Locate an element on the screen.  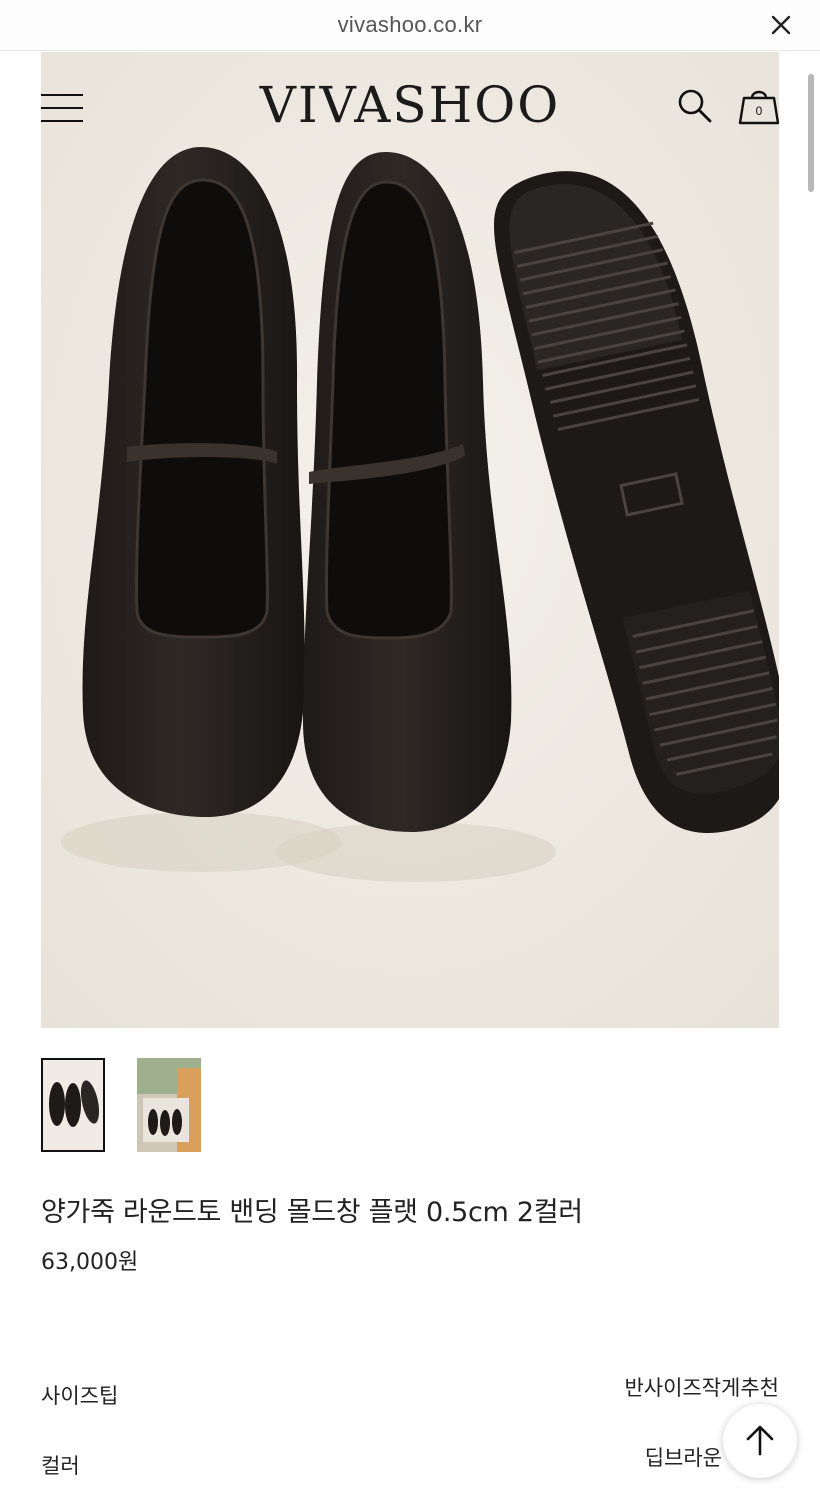
size-tip-label: 사이즈팁 is located at coordinates (80, 1396).